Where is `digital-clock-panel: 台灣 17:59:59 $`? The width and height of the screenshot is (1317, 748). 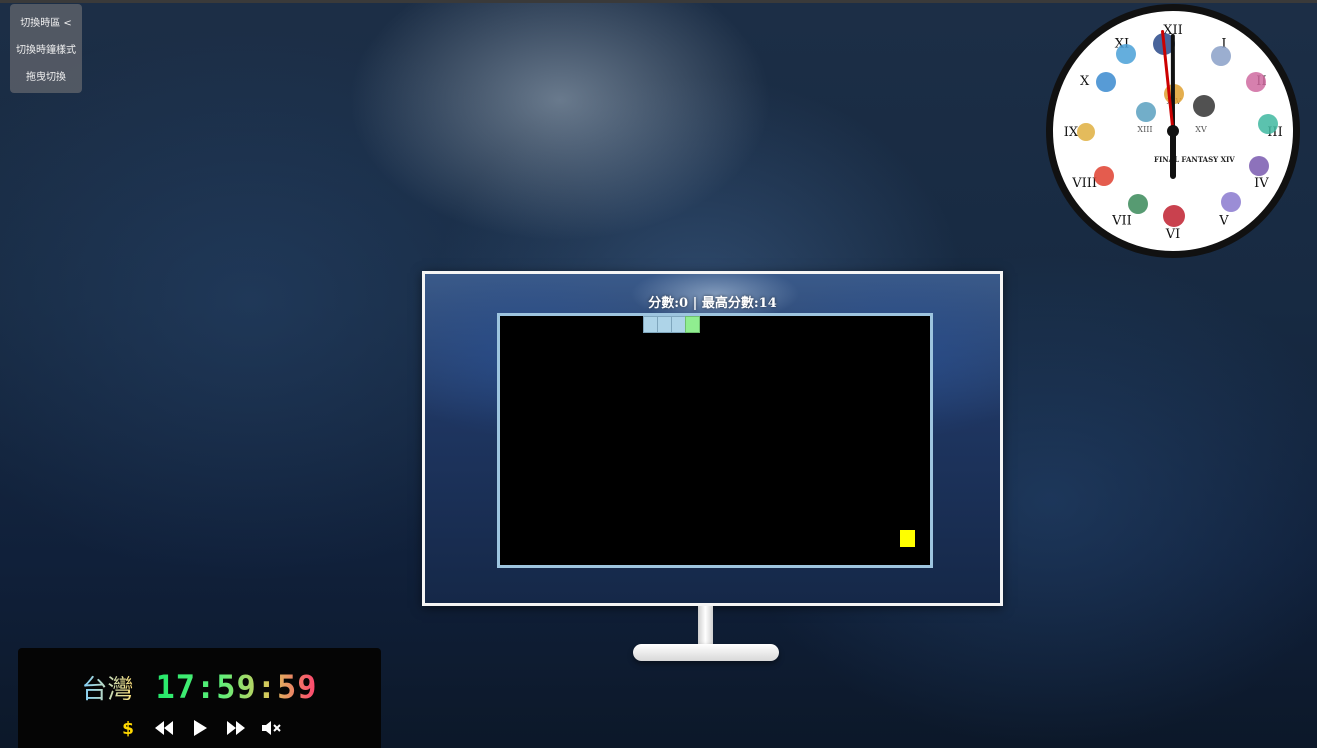
digital-clock-panel: 台灣 17:59:59 $ is located at coordinates (199, 698).